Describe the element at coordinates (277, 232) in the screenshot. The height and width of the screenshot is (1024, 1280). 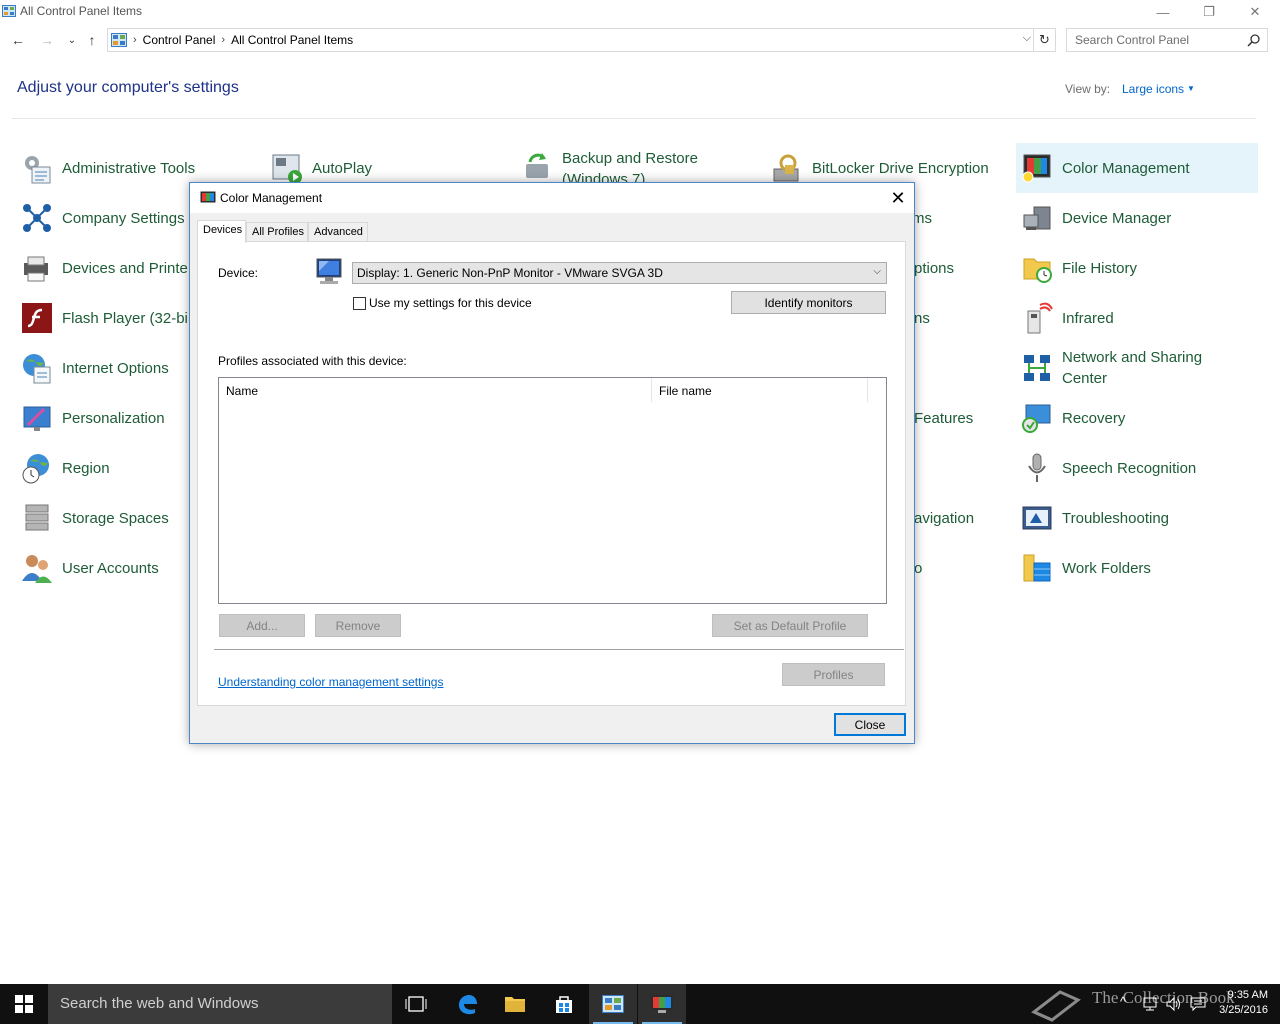
I see `tab-all-profiles: All Profiles` at that location.